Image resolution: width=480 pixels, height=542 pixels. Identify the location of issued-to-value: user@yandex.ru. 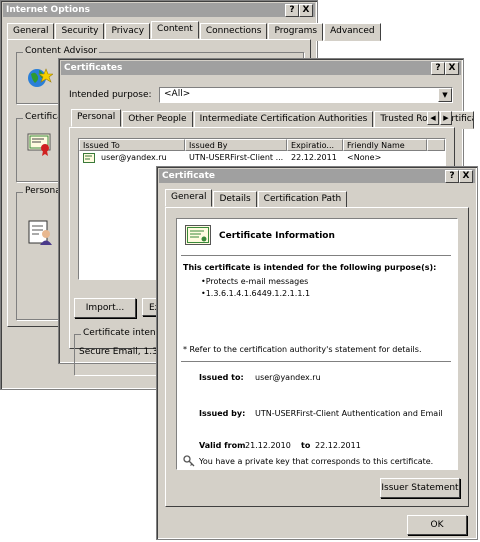
(288, 377).